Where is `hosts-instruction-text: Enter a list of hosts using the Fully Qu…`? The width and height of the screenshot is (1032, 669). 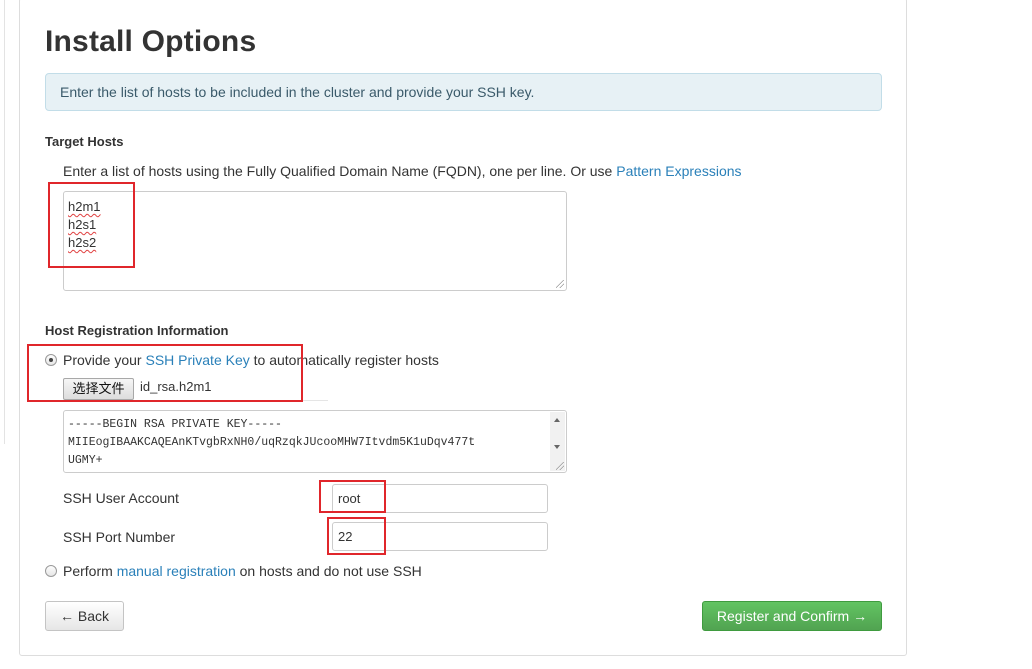 hosts-instruction-text: Enter a list of hosts using the Fully Qu… is located at coordinates (338, 171).